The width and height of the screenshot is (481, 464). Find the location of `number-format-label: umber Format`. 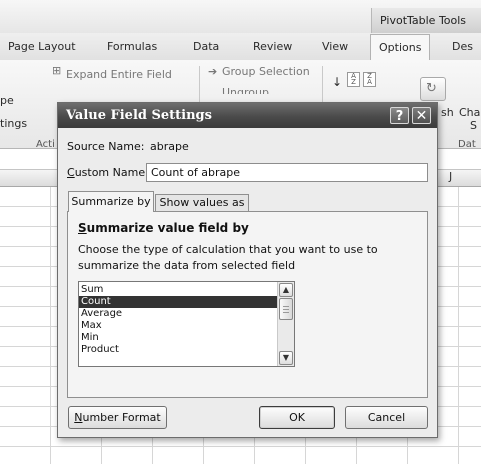

number-format-label: umber Format is located at coordinates (121, 417).